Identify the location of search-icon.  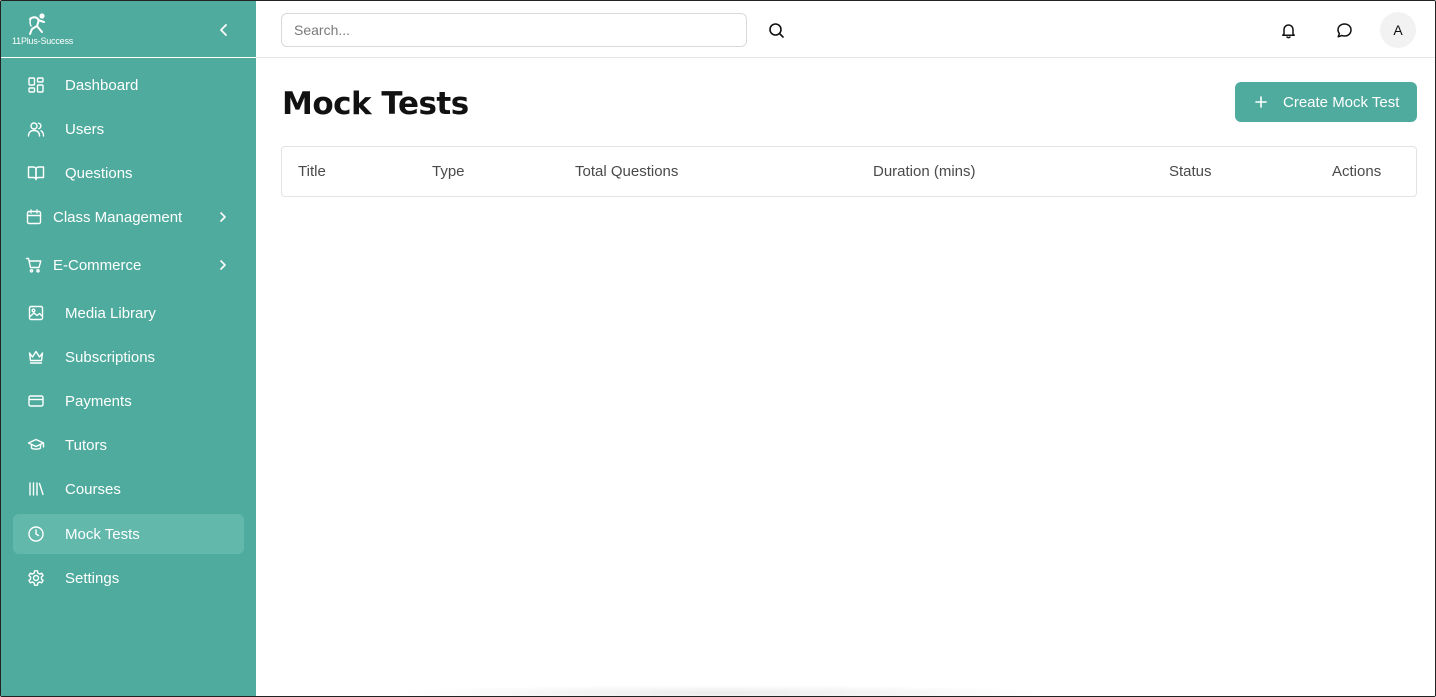
(776, 30).